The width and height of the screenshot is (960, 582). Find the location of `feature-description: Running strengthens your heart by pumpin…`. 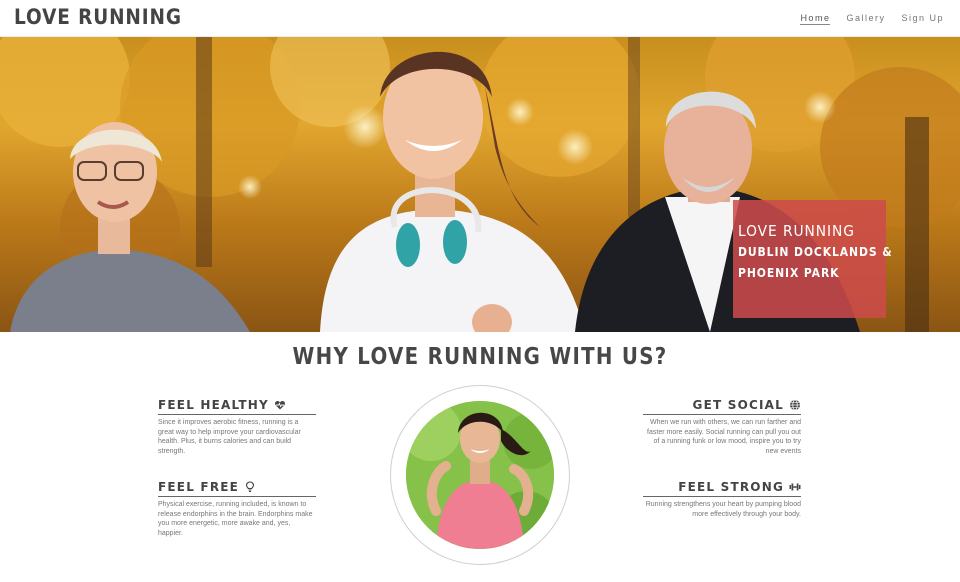

feature-description: Running strengthens your heart by pumpin… is located at coordinates (723, 509).